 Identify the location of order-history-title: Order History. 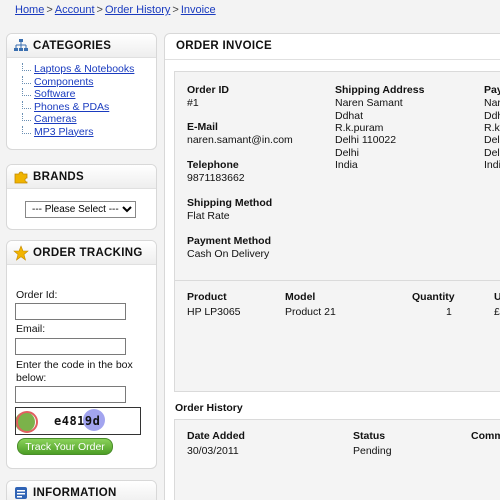
(209, 408).